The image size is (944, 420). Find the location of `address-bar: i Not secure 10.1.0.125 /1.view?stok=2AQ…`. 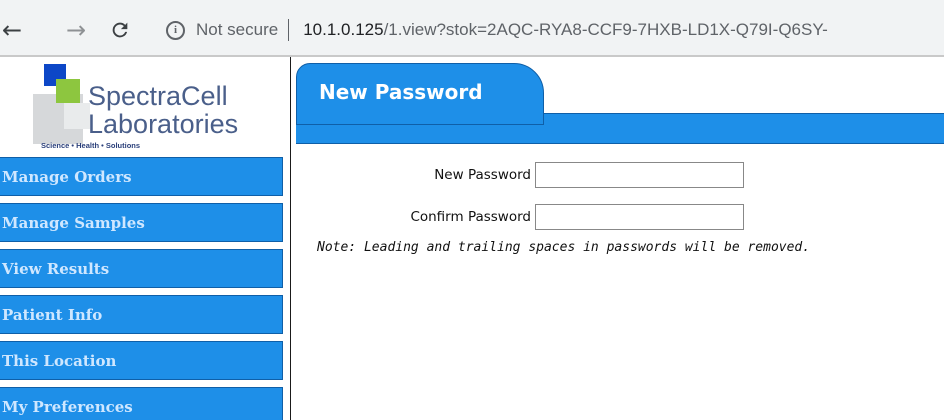

address-bar: i Not secure 10.1.0.125 /1.view?stok=2AQ… is located at coordinates (546, 30).